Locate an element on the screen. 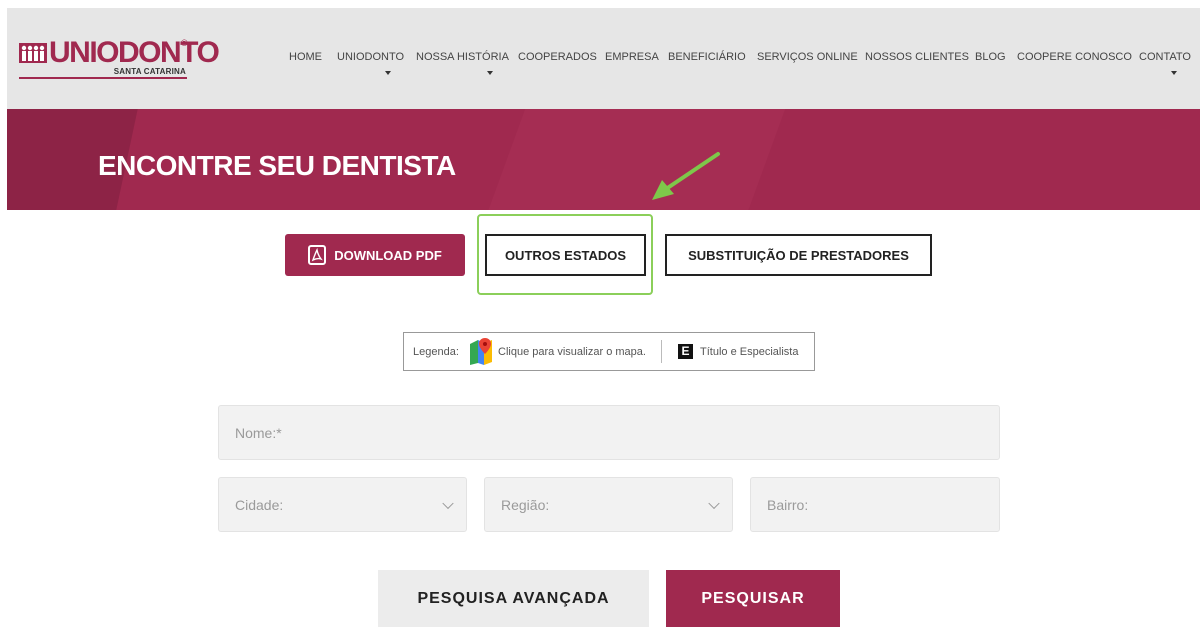  banner-decoration is located at coordinates (637, 159).